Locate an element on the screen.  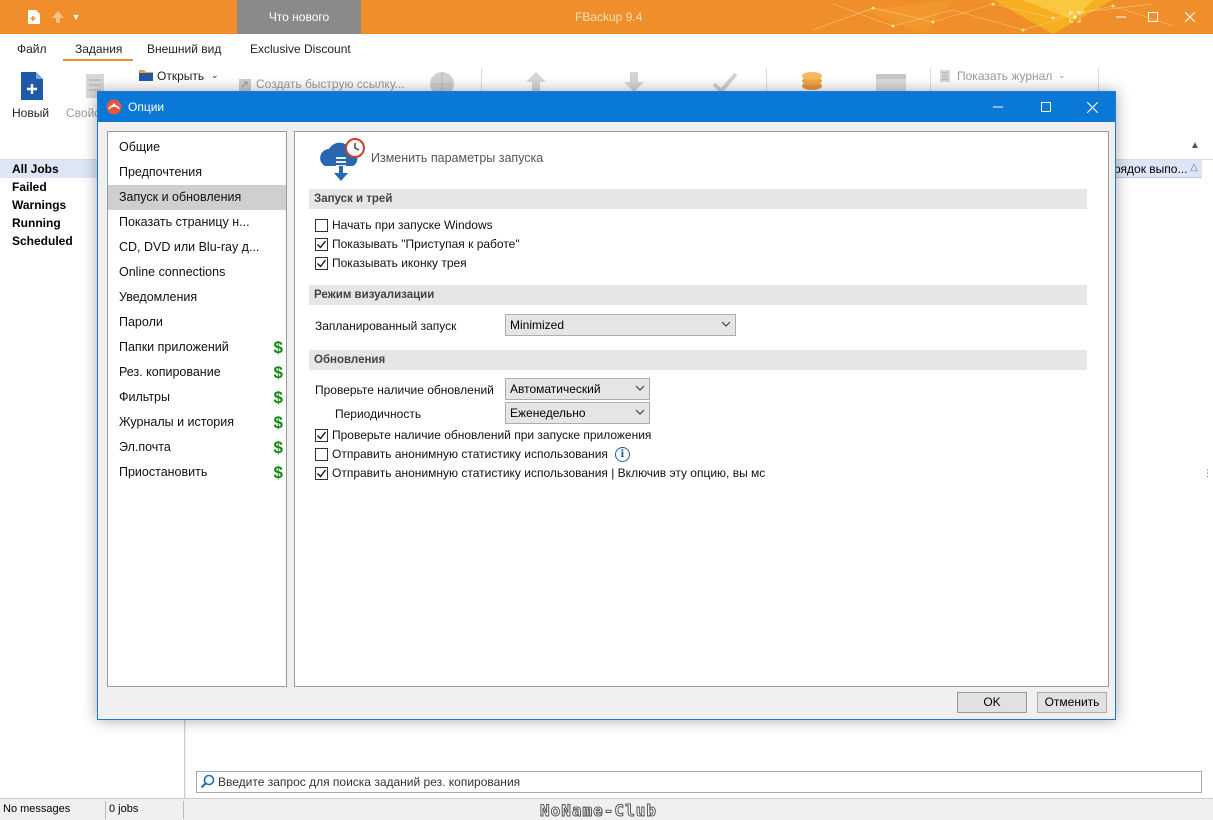
open-button: Открыть is located at coordinates (180, 76).